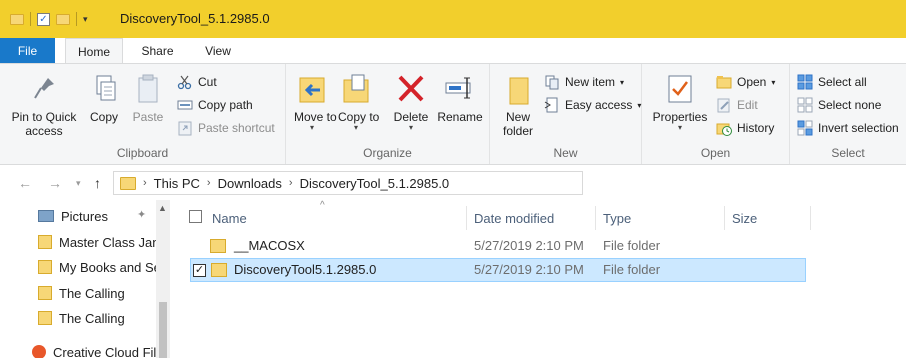 The image size is (906, 358). I want to click on breadcrumb-downloads: Downloads, so click(250, 183).